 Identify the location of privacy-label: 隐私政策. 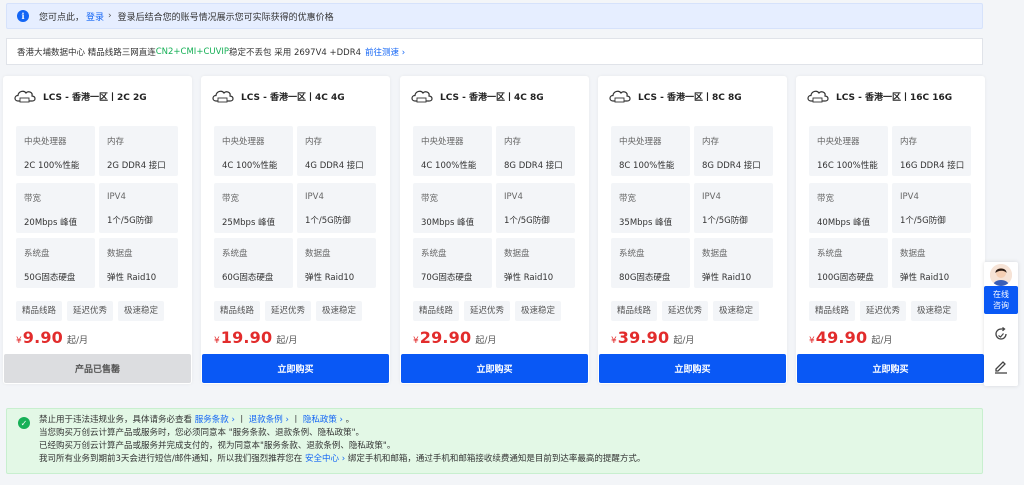
(320, 420).